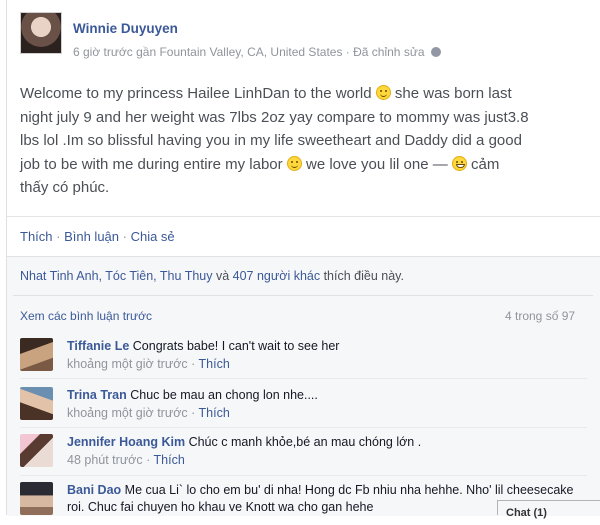 This screenshot has height=525, width=600. What do you see at coordinates (65, 187) in the screenshot?
I see `feeling-text: thấy có phúc.` at bounding box center [65, 187].